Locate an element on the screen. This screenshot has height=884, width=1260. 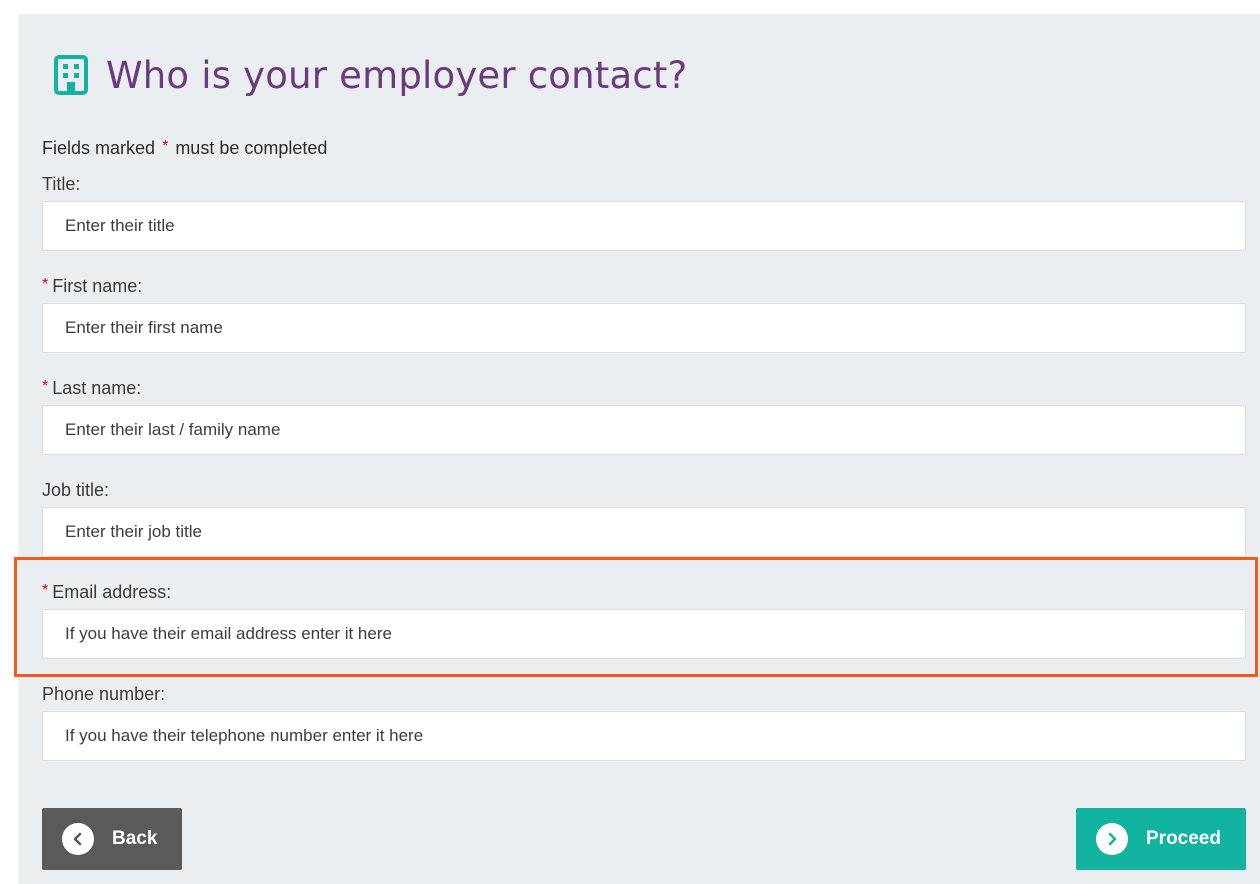
title-label-text: Title: is located at coordinates (61, 184).